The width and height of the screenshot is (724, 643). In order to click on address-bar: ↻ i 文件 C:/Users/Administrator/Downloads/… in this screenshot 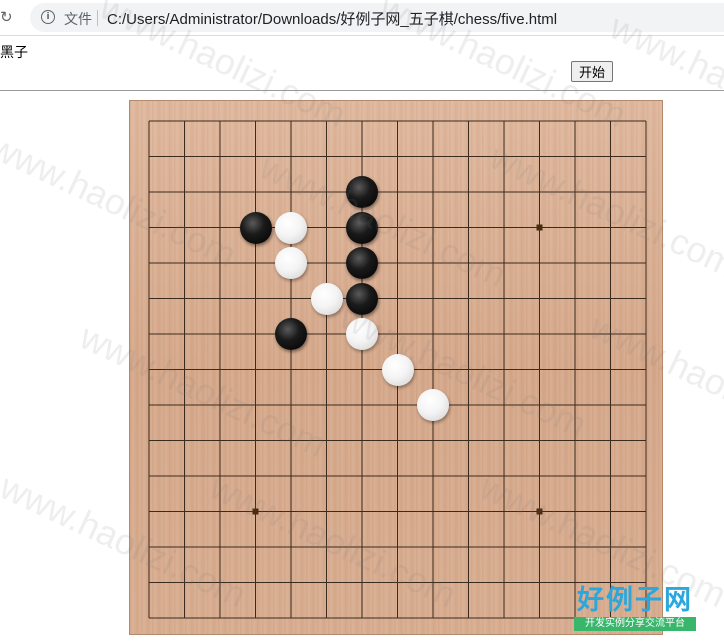, I will do `click(362, 18)`.